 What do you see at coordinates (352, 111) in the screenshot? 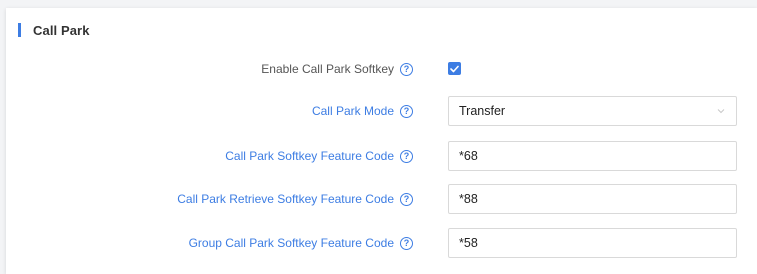
I see `call-park-mode-label: Call Park Mode` at bounding box center [352, 111].